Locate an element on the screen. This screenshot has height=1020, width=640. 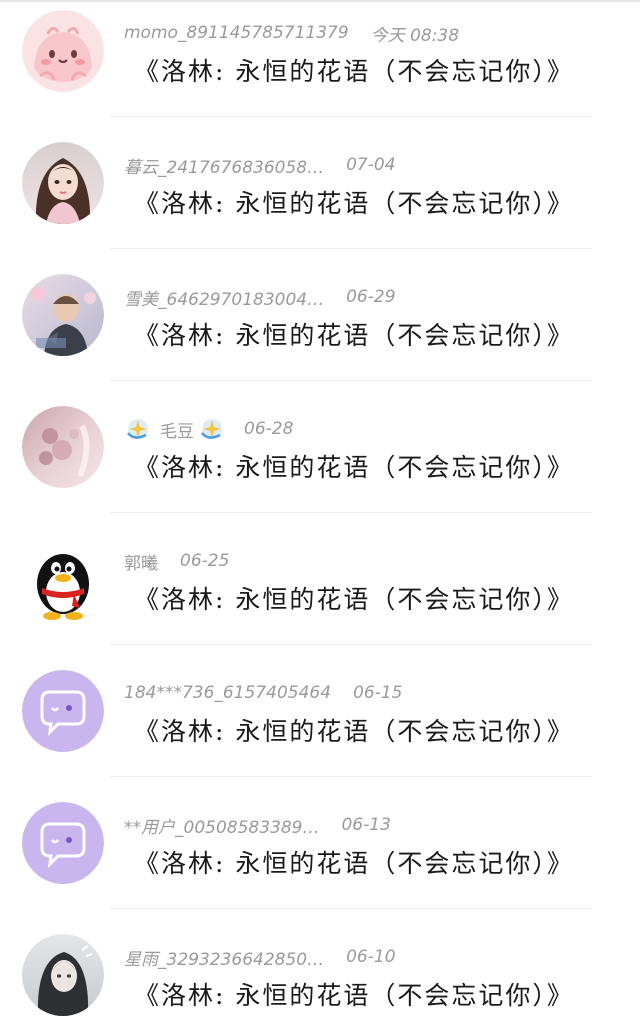
timestamp: 07-04 is located at coordinates (371, 165).